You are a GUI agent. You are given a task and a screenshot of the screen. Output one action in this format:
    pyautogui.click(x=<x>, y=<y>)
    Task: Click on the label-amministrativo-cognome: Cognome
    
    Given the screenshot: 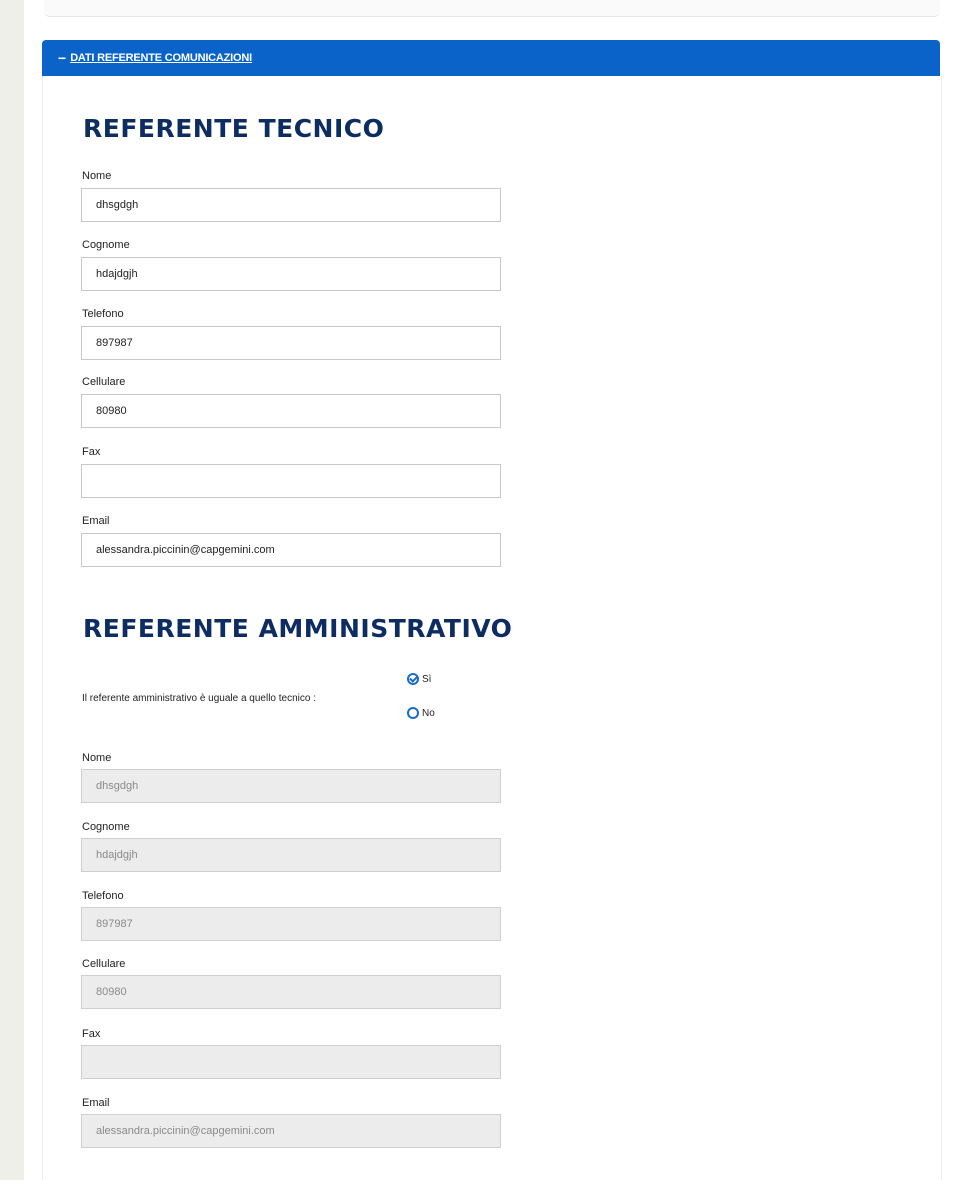 What is the action you would take?
    pyautogui.click(x=106, y=827)
    